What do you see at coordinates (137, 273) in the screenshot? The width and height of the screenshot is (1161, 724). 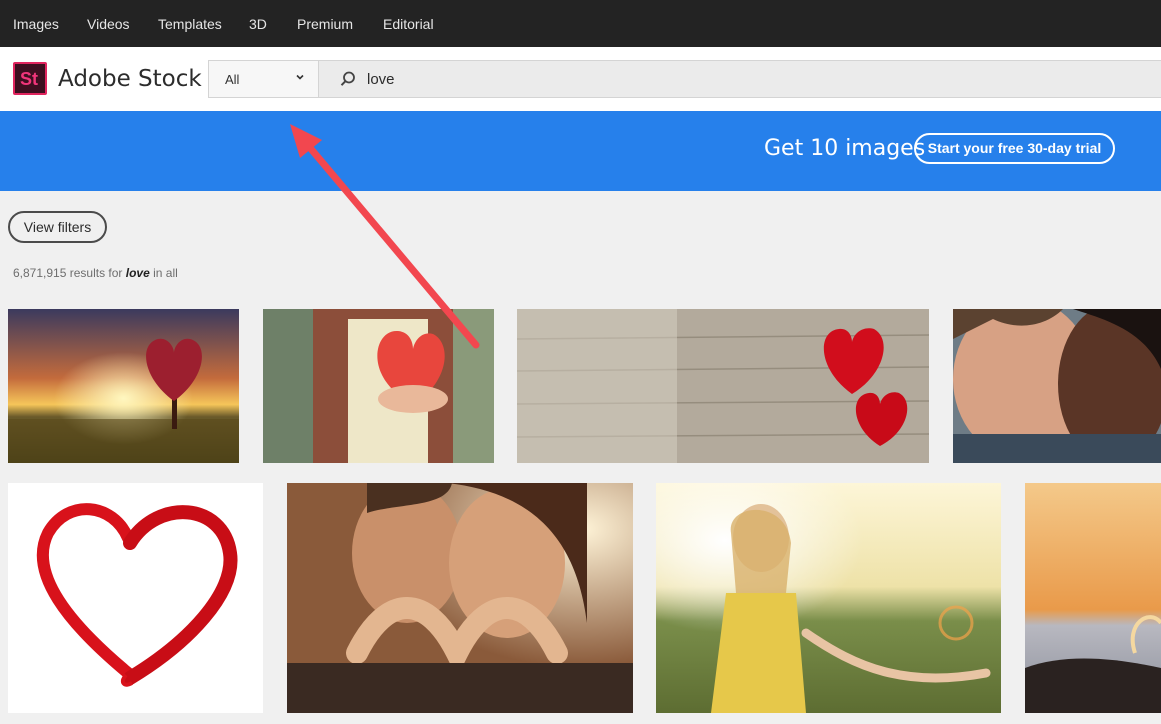 I see `results-term: love` at bounding box center [137, 273].